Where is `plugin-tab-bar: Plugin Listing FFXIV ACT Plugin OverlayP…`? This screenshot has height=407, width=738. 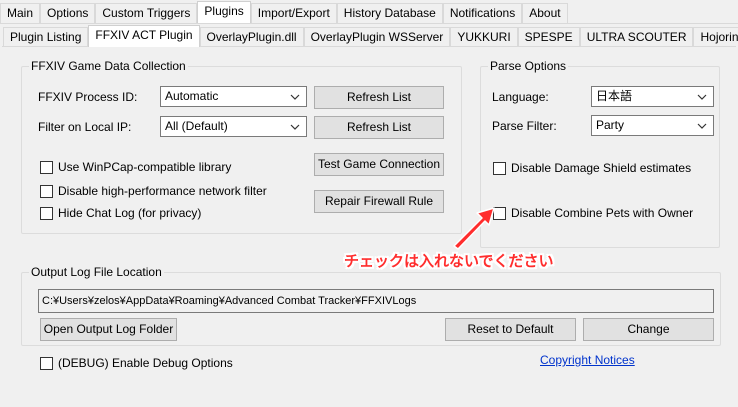 plugin-tab-bar: Plugin Listing FFXIV ACT Plugin OverlayP… is located at coordinates (370, 36).